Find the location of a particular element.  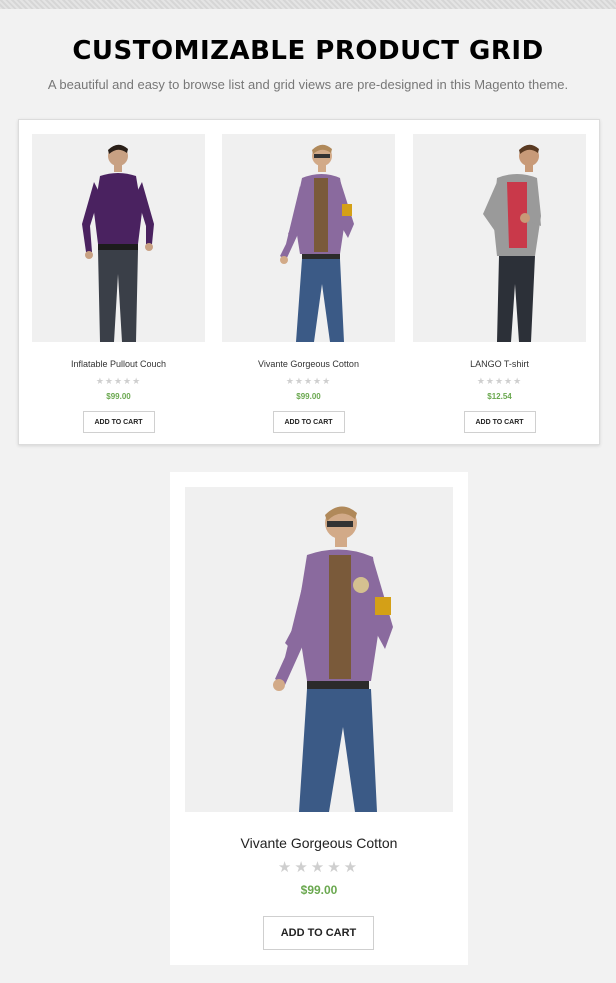

featured-rating-stars: ★★★★★ is located at coordinates (319, 867).